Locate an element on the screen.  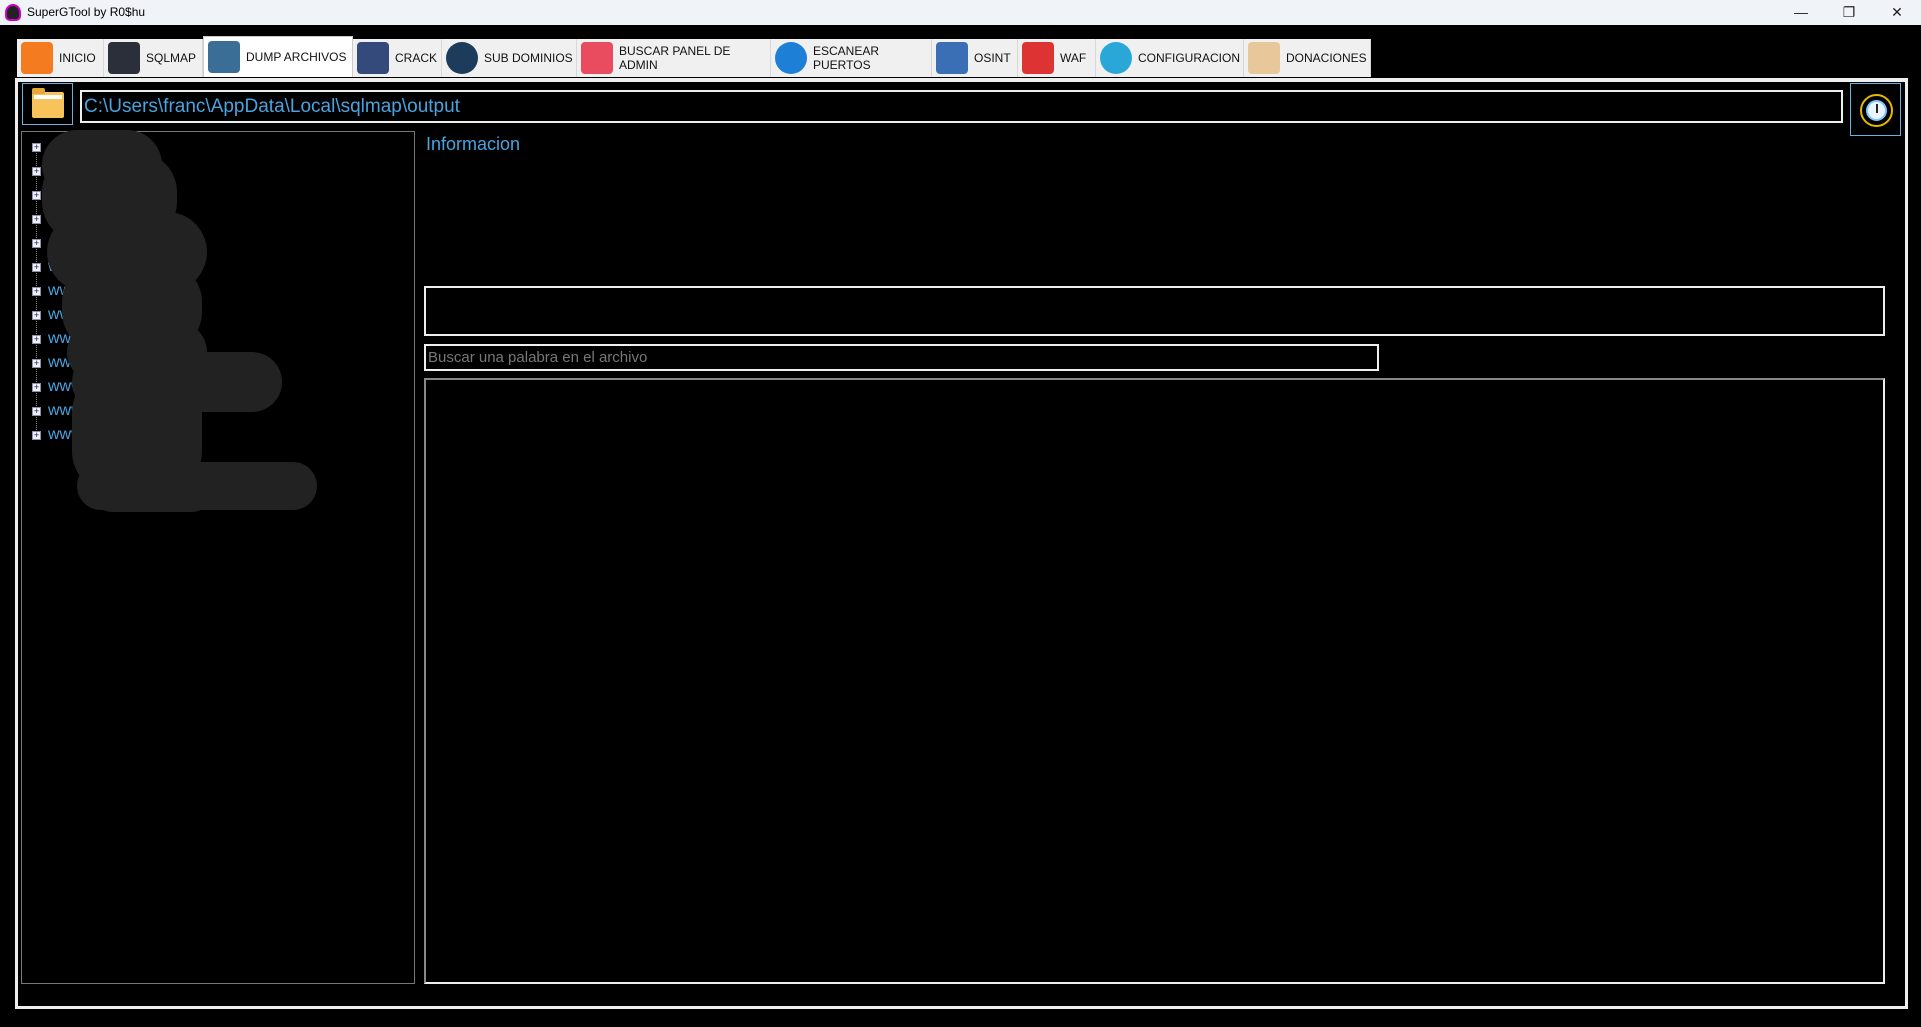
info-box is located at coordinates (1154, 311).